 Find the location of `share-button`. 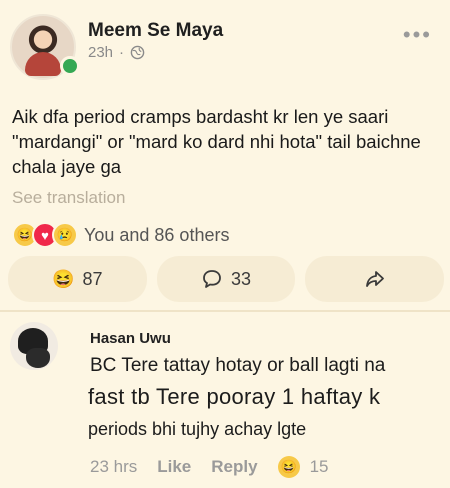

share-button is located at coordinates (375, 279).